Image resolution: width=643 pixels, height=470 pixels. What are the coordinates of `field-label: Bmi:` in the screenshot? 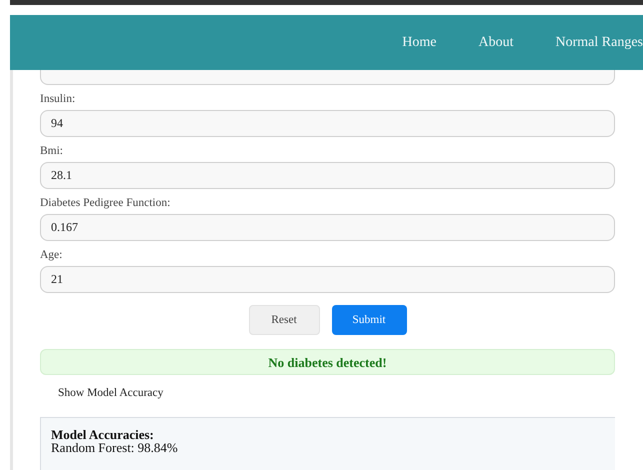 It's located at (52, 151).